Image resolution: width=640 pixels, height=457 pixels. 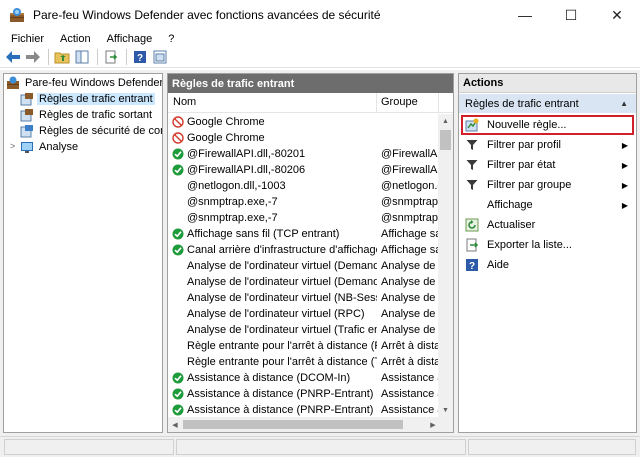 What do you see at coordinates (48, 57) in the screenshot?
I see `toolbar-separator` at bounding box center [48, 57].